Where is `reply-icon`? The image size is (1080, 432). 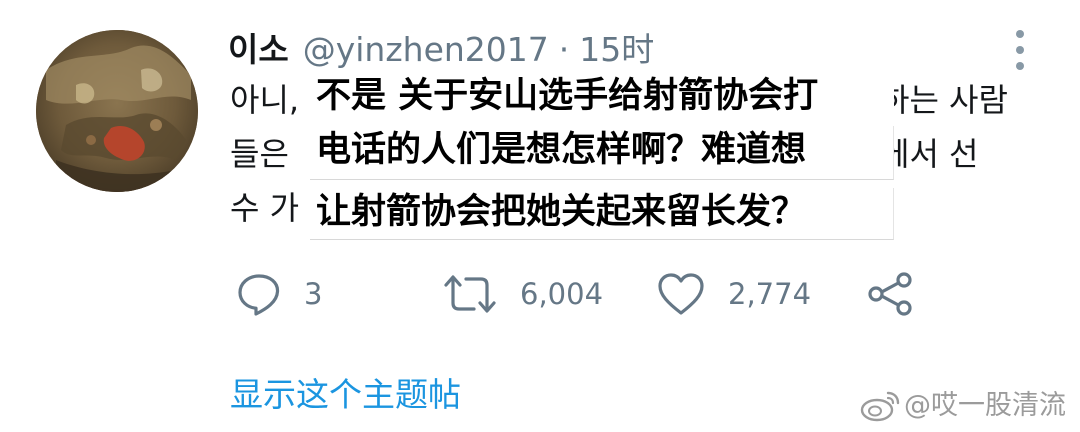
reply-icon is located at coordinates (259, 295).